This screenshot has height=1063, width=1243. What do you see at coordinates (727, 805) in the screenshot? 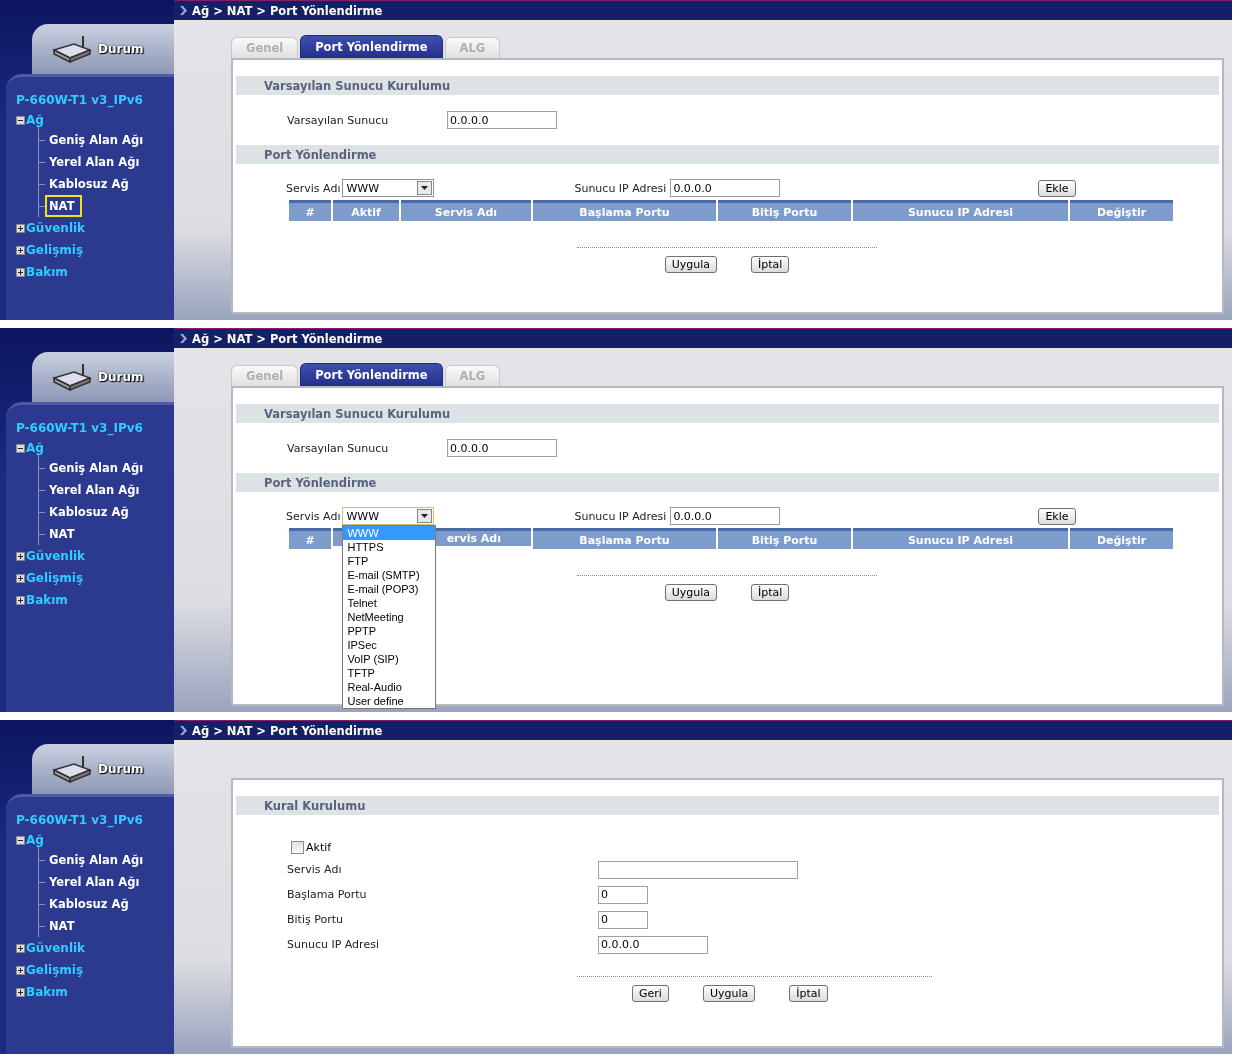
I see `section-header: Kural Kurulumu` at bounding box center [727, 805].